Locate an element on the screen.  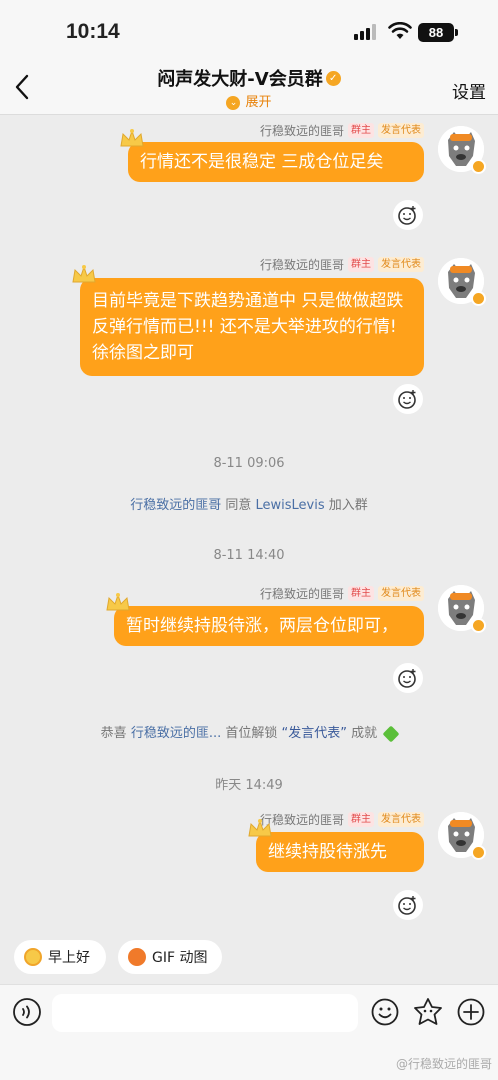
quick-reply-label: 早上好 is located at coordinates (69, 958).